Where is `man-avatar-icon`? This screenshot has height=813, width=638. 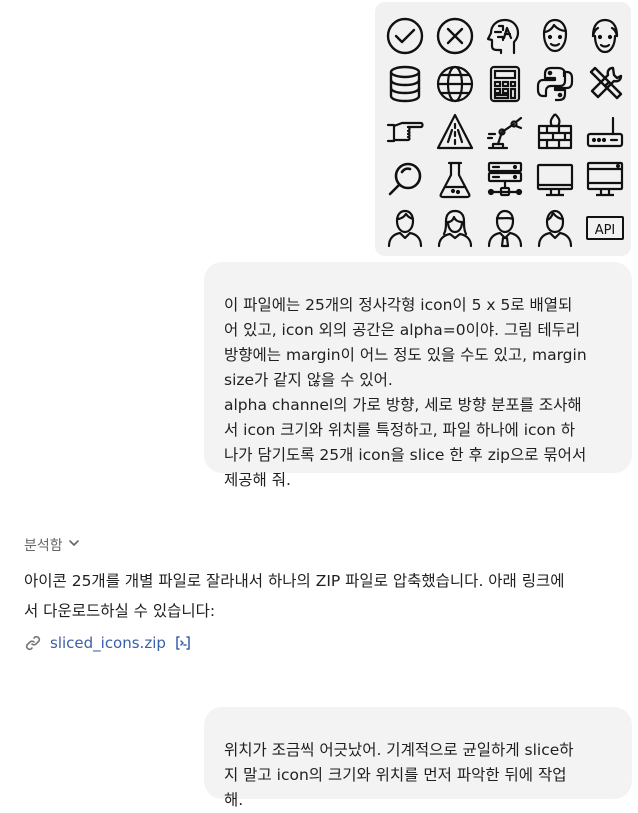
man-avatar-icon is located at coordinates (405, 228).